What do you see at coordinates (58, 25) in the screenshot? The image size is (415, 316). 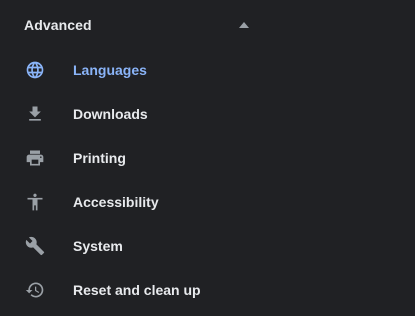 I see `section-title: Advanced` at bounding box center [58, 25].